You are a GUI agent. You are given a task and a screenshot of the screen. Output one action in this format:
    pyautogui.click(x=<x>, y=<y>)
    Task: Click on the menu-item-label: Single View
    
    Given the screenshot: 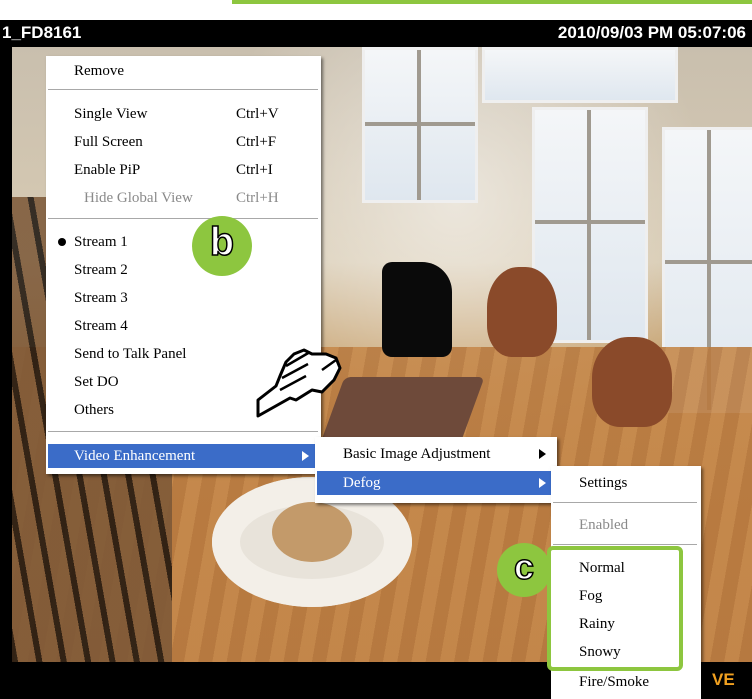 What is the action you would take?
    pyautogui.click(x=111, y=114)
    